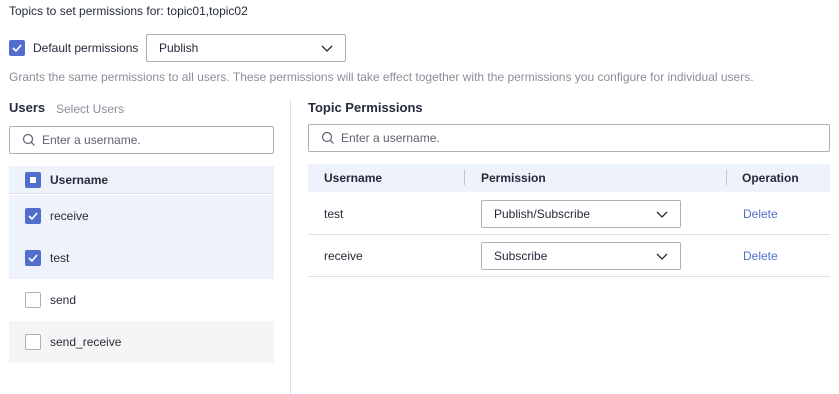 The image size is (839, 394). What do you see at coordinates (91, 140) in the screenshot?
I see `users-search-placeholder: Enter a username.` at bounding box center [91, 140].